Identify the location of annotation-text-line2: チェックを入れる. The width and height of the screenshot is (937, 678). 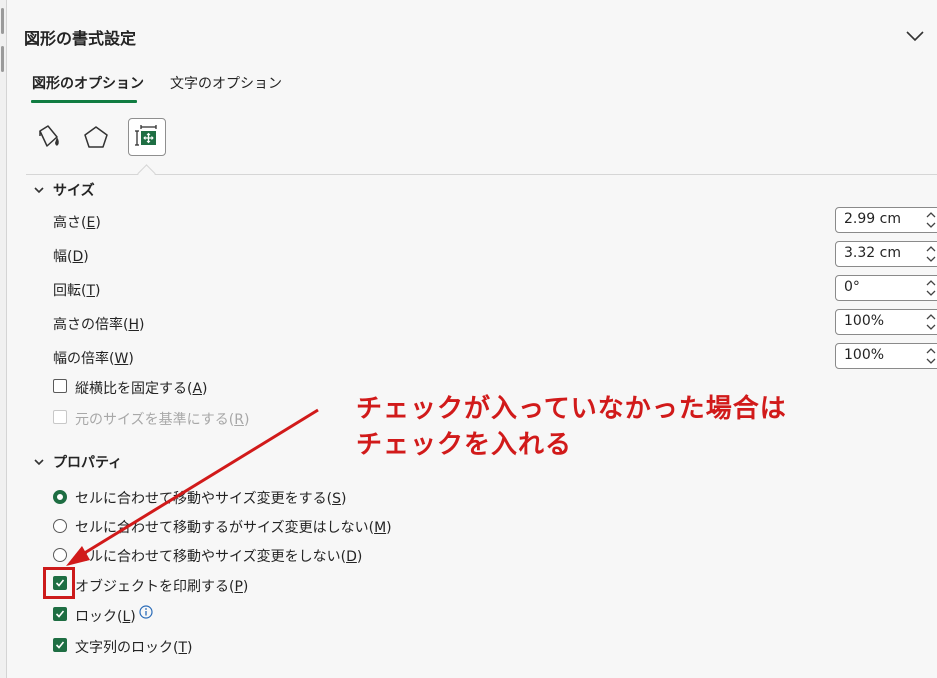
(464, 445).